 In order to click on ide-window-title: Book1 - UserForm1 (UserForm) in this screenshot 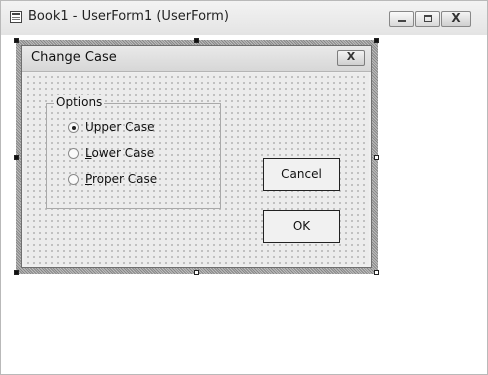, I will do `click(128, 16)`.